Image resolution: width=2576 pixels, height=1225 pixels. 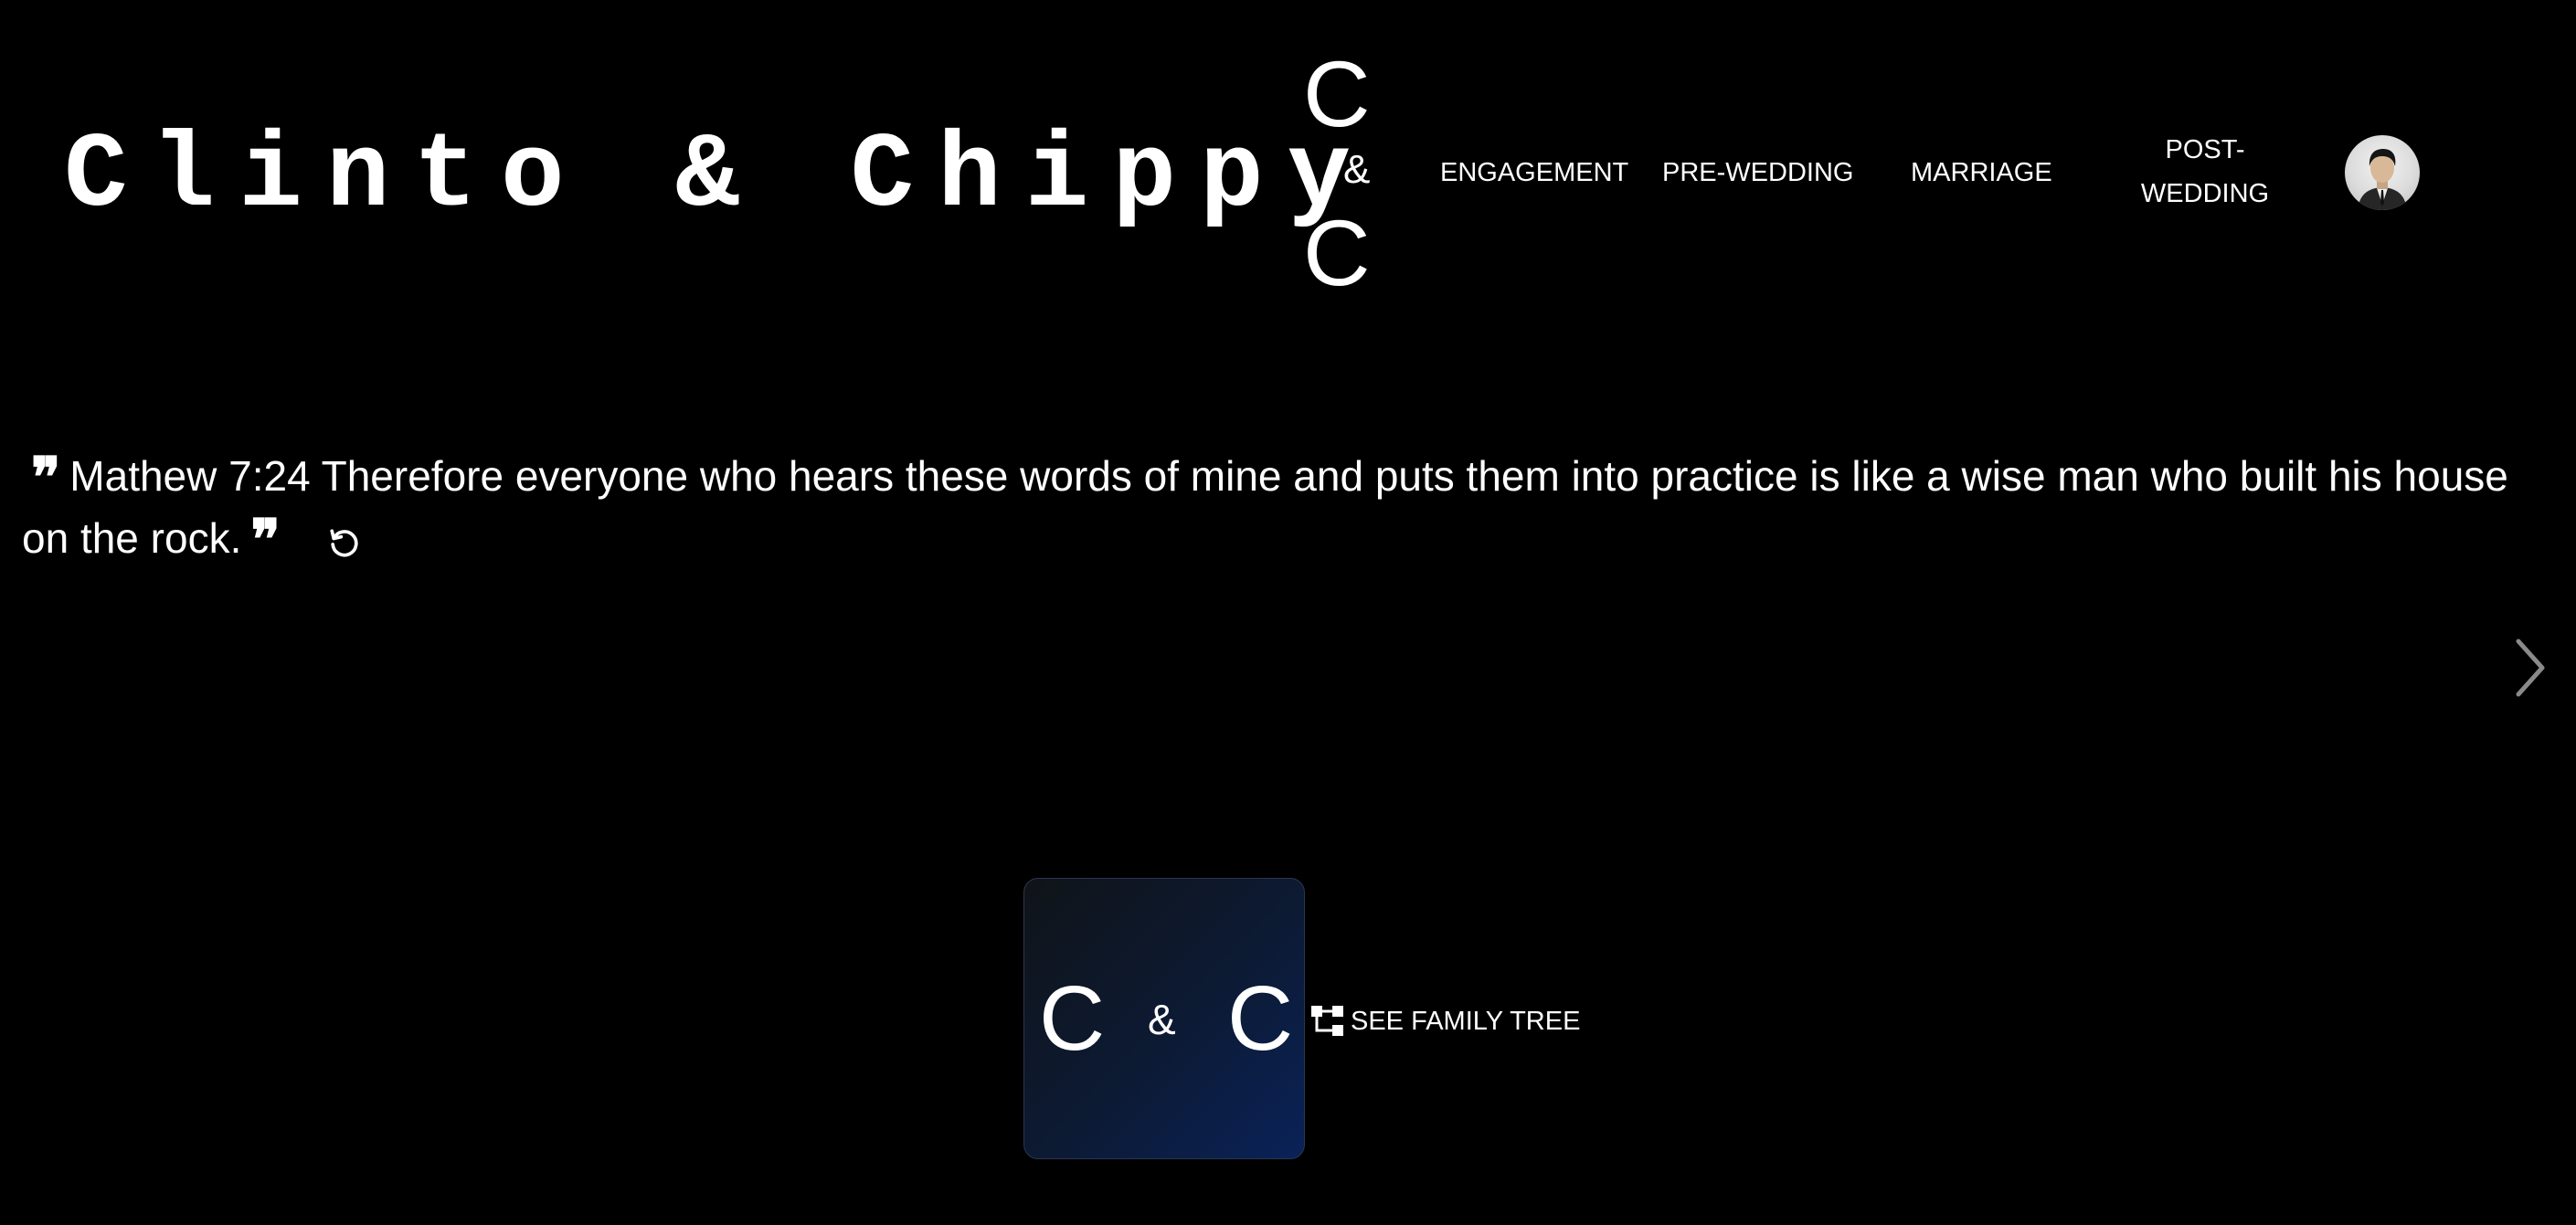 What do you see at coordinates (1757, 173) in the screenshot?
I see `nav-pre-wedding: PRE-WEDDING` at bounding box center [1757, 173].